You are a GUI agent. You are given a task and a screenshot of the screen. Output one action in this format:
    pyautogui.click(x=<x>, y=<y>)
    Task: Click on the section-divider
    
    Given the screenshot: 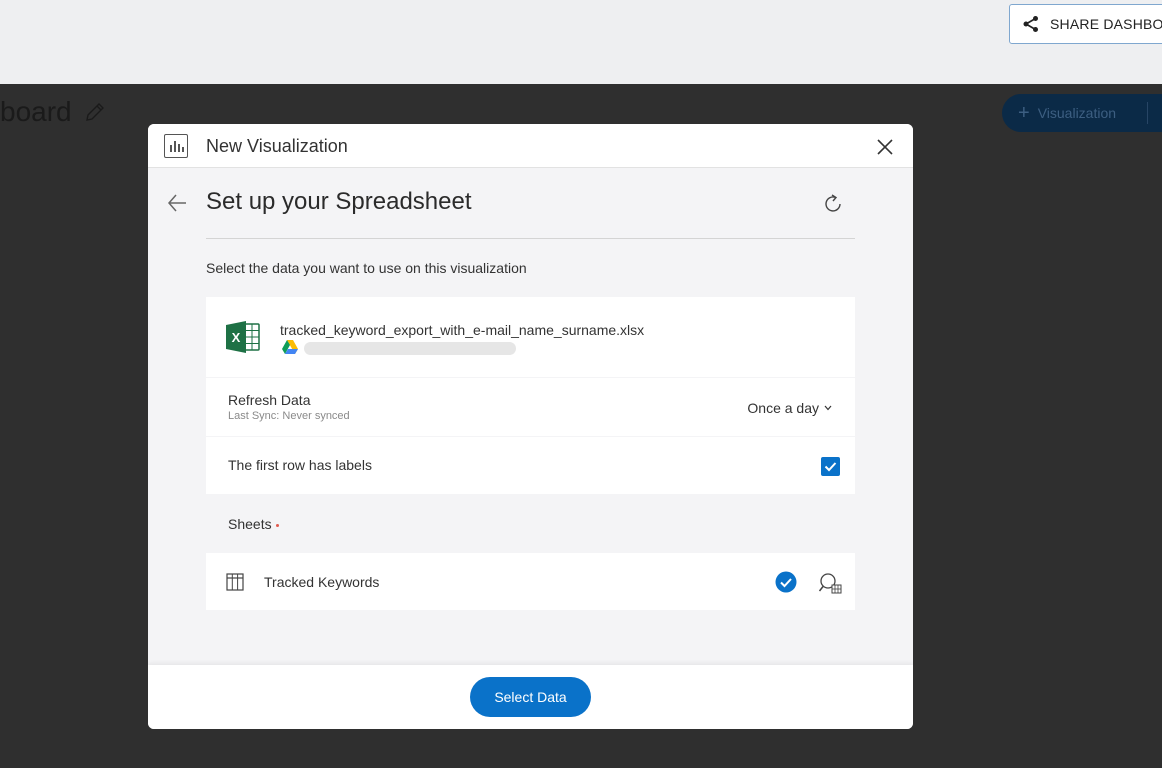 What is the action you would take?
    pyautogui.click(x=530, y=238)
    